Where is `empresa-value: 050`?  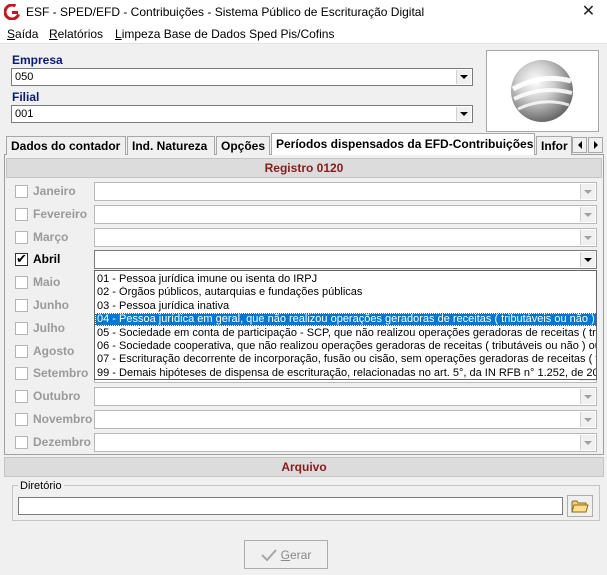 empresa-value: 050 is located at coordinates (24, 77).